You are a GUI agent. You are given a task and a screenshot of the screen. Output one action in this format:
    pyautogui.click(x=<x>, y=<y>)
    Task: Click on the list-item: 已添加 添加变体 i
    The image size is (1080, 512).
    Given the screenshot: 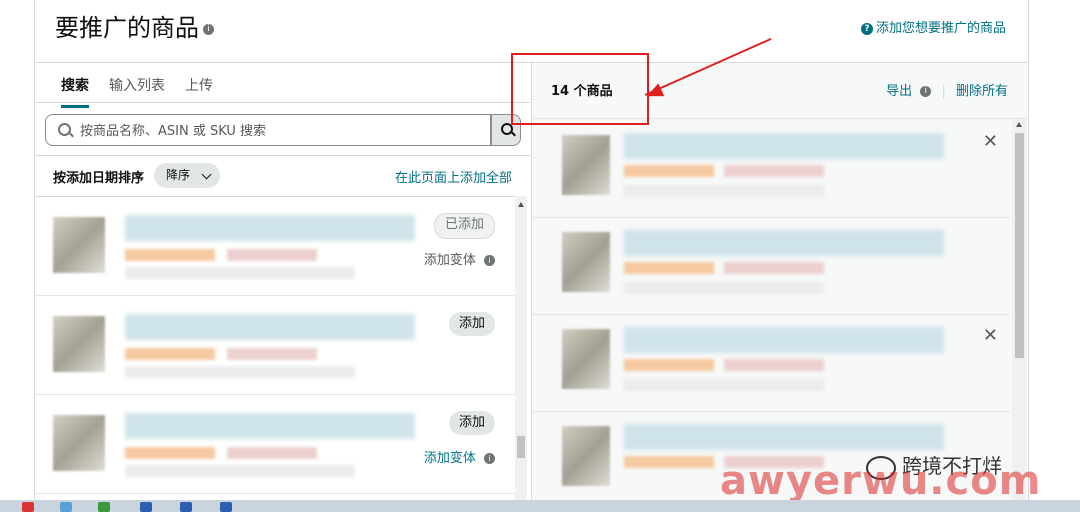 What is the action you would take?
    pyautogui.click(x=275, y=246)
    